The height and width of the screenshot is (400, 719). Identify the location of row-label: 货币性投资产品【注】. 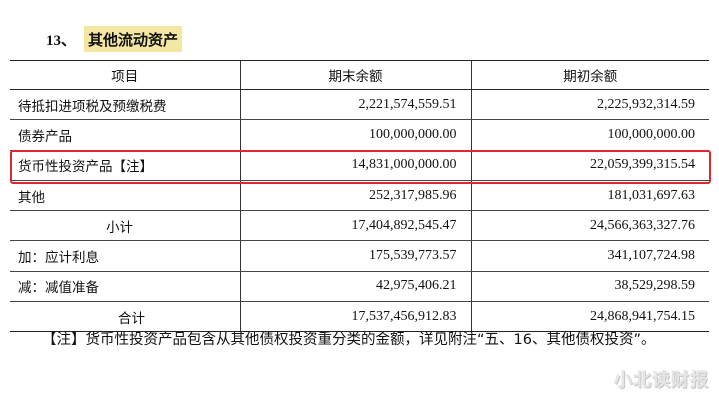
(125, 165).